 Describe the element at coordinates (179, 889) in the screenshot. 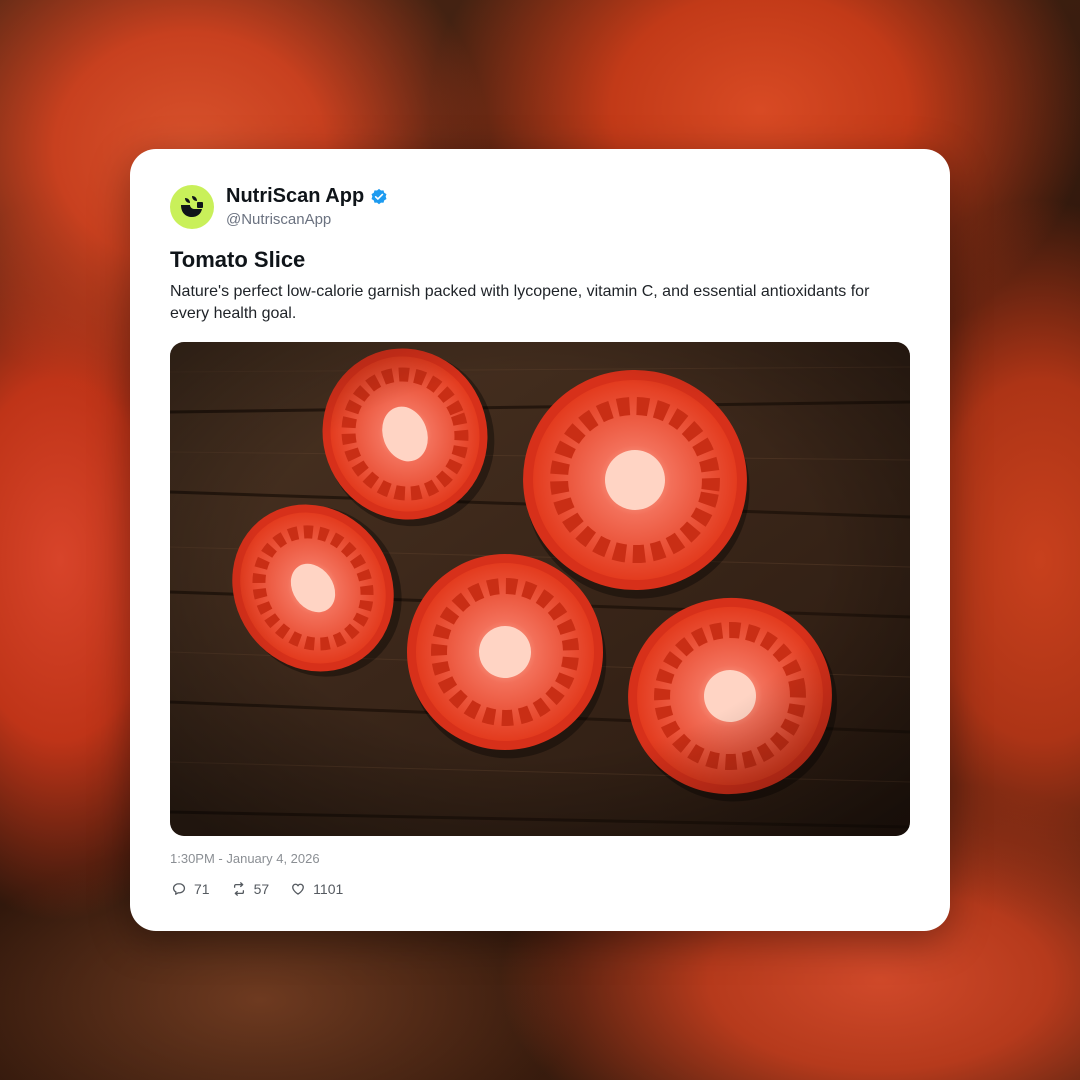

I see `reply-icon` at that location.